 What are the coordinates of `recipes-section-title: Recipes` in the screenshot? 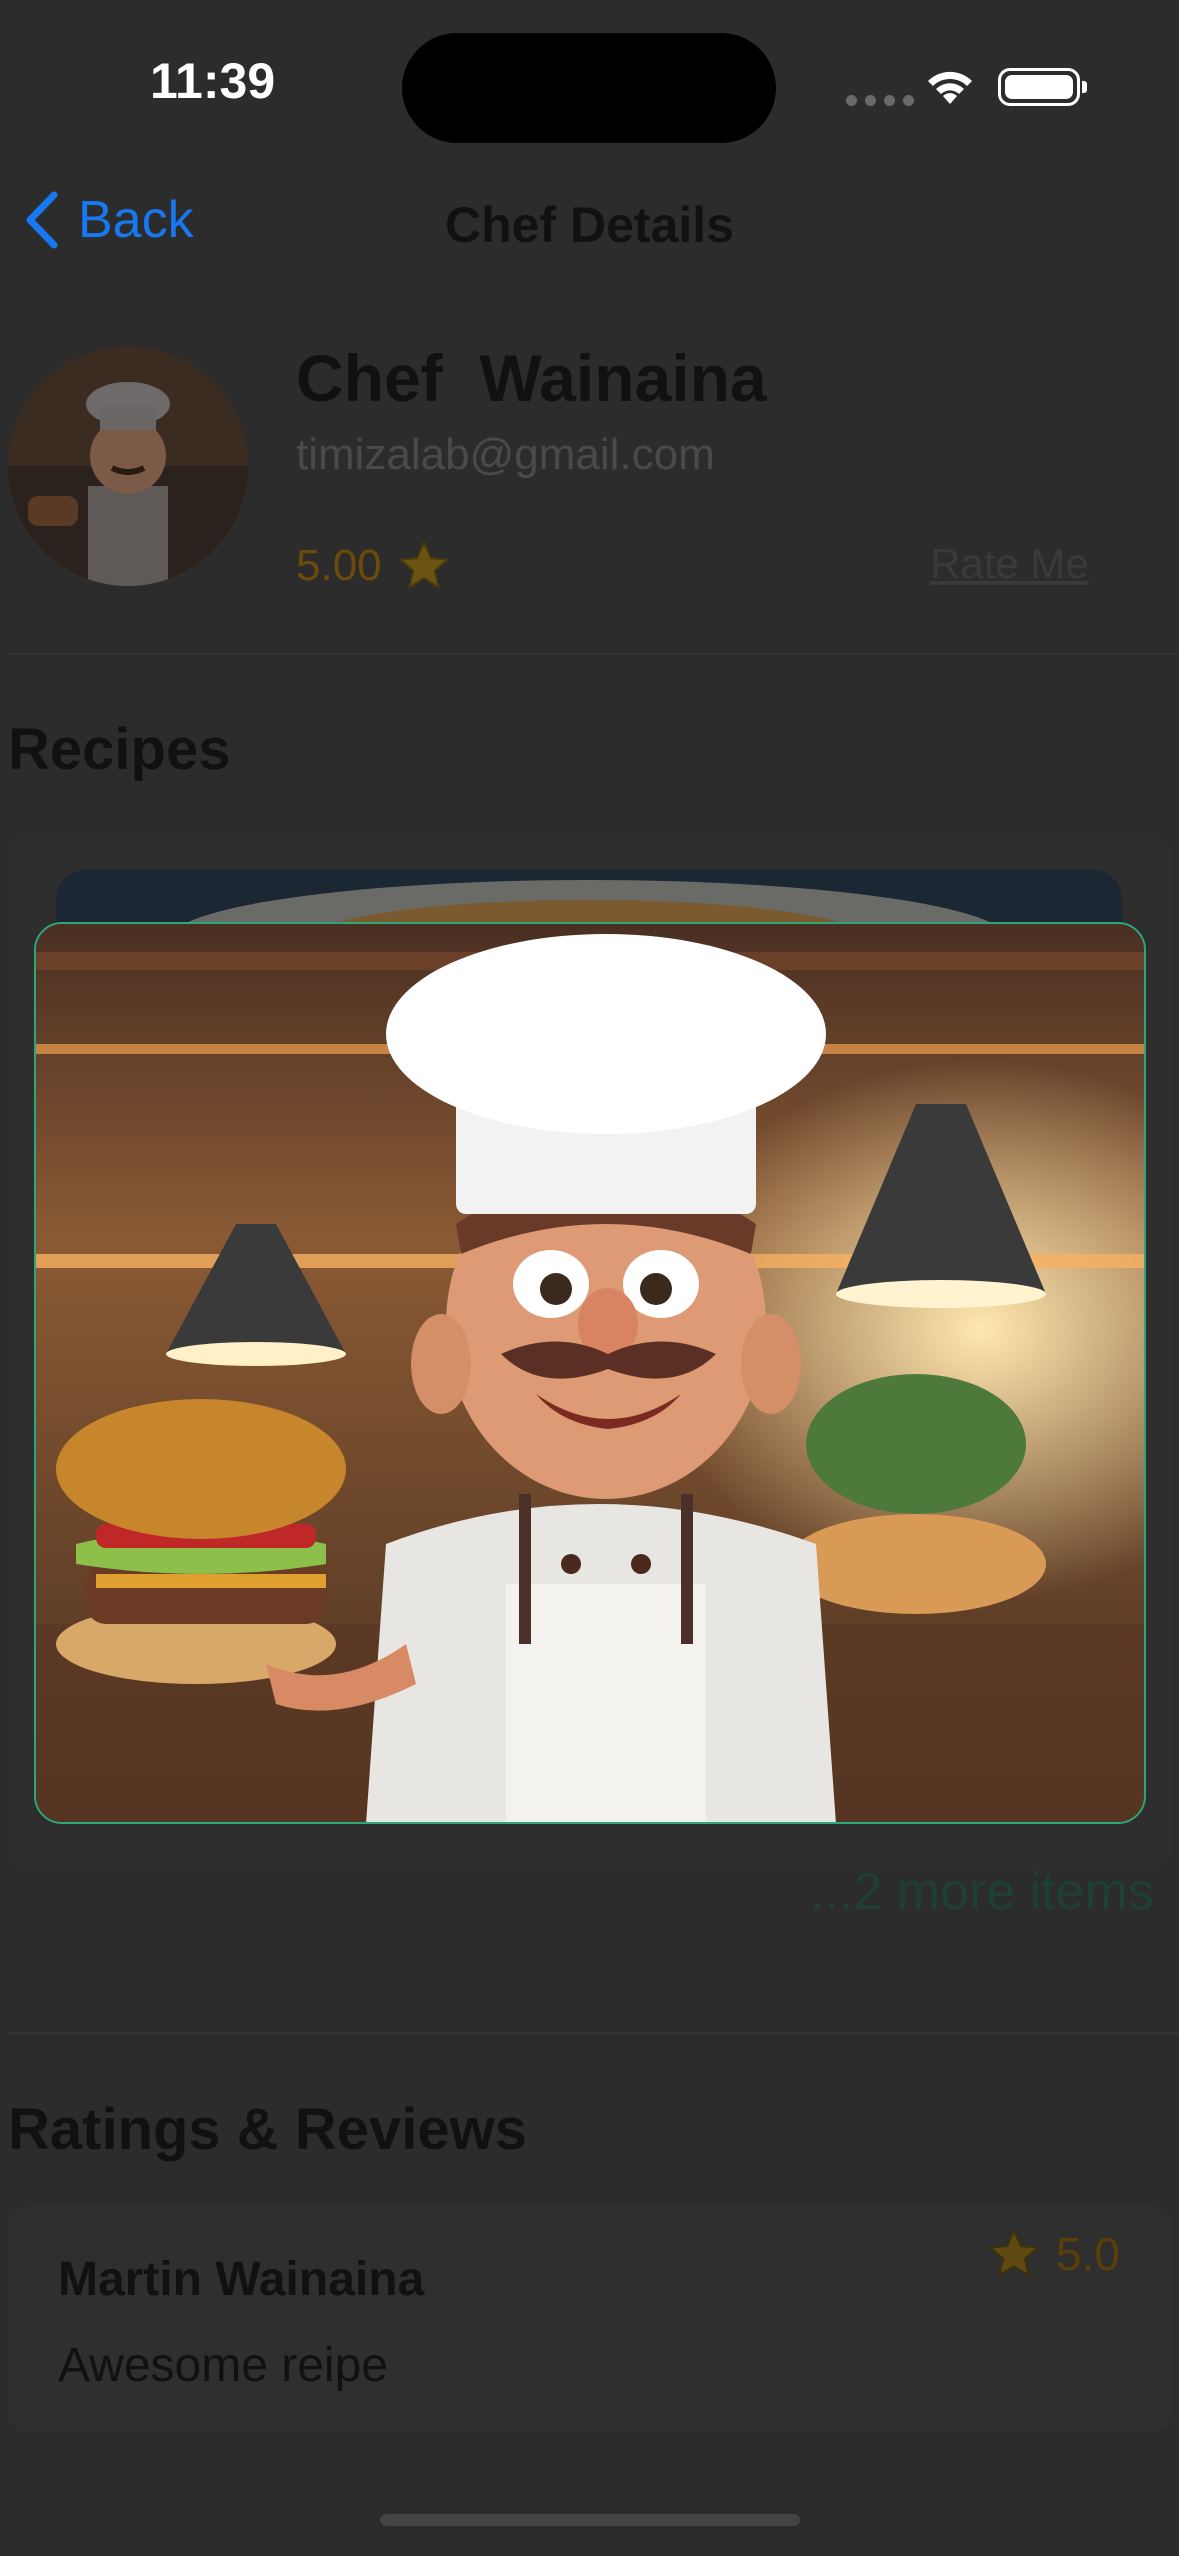 It's located at (119, 749).